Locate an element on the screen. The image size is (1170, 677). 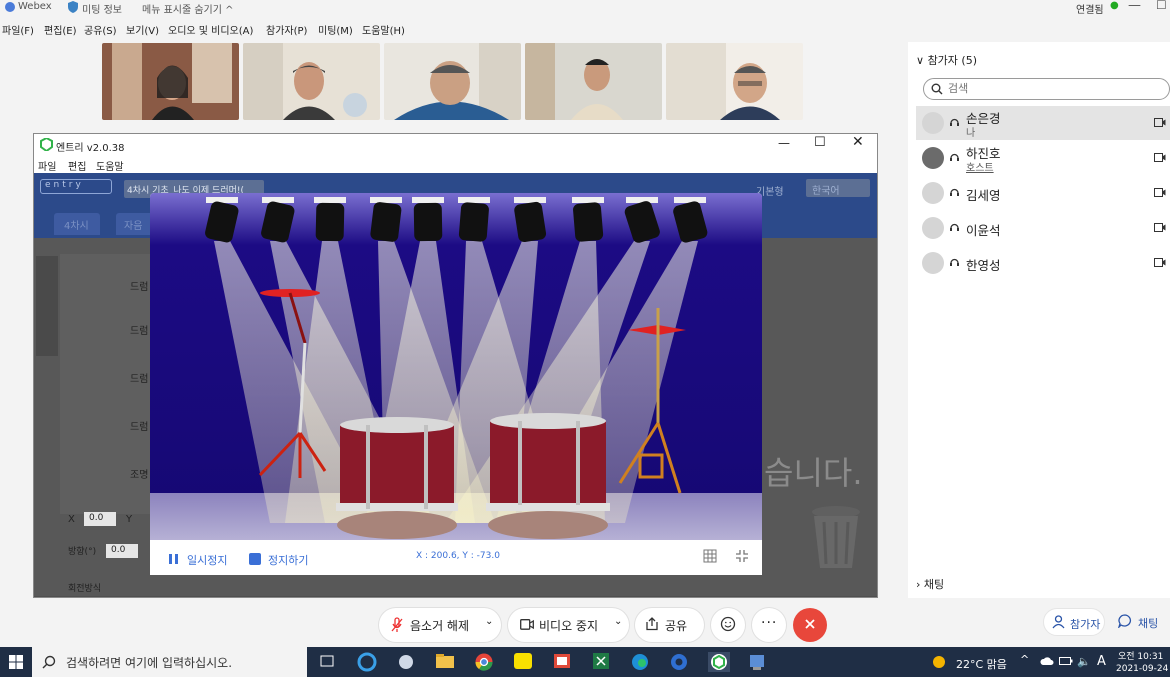
participant-row: 이윤석 is located at coordinates (1043, 228).